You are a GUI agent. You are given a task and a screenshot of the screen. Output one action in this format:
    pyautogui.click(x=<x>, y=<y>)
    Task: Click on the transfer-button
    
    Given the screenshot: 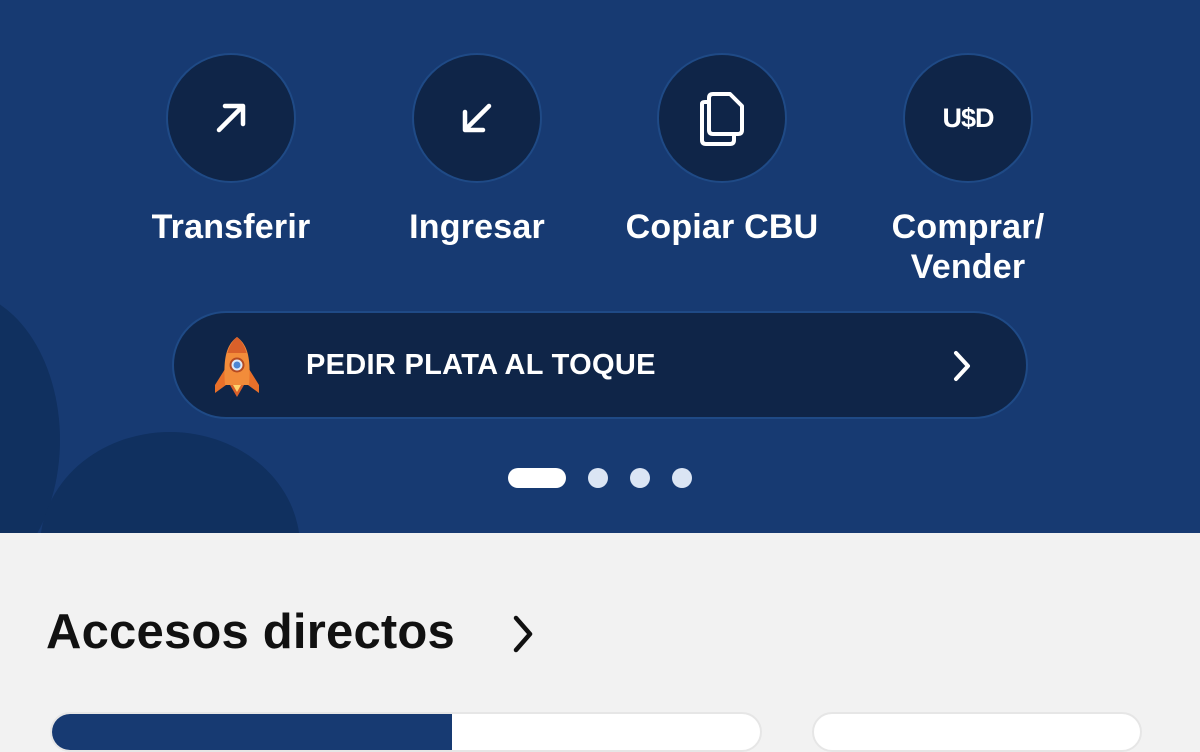 What is the action you would take?
    pyautogui.click(x=231, y=118)
    